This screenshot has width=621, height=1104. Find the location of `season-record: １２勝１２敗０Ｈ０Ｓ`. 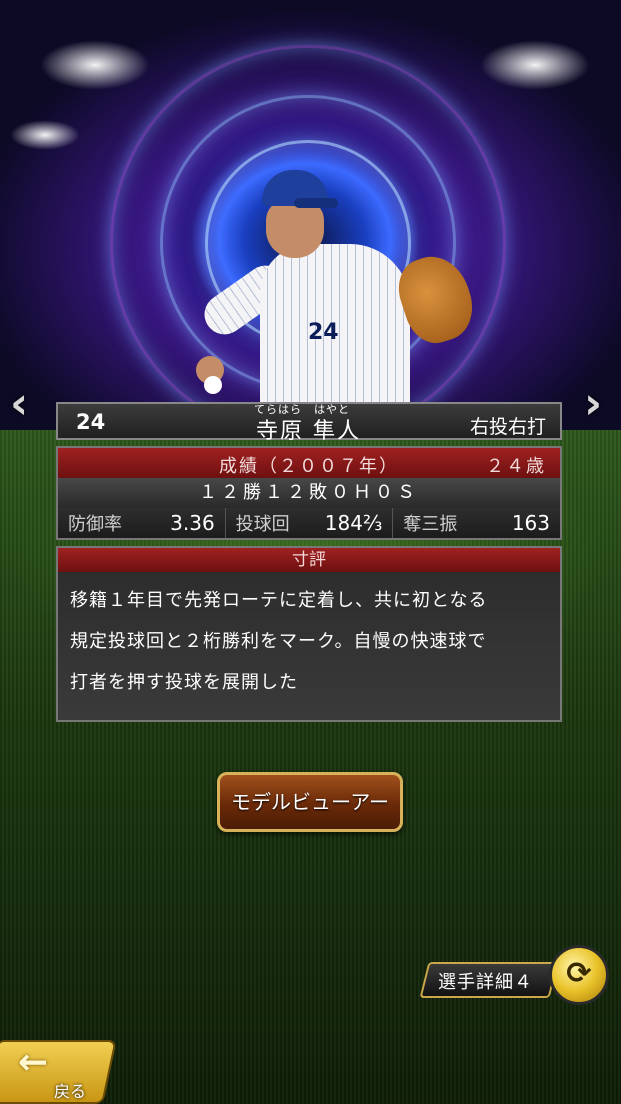

season-record: １２勝１２敗０Ｈ０Ｓ is located at coordinates (309, 493).